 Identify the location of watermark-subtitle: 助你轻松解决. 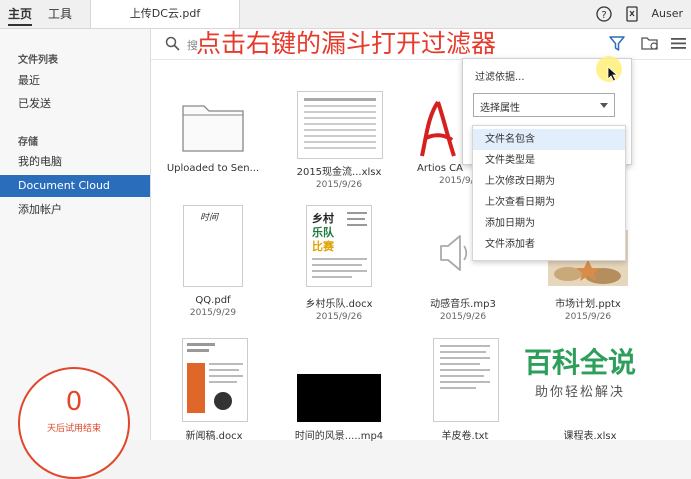
(579, 392).